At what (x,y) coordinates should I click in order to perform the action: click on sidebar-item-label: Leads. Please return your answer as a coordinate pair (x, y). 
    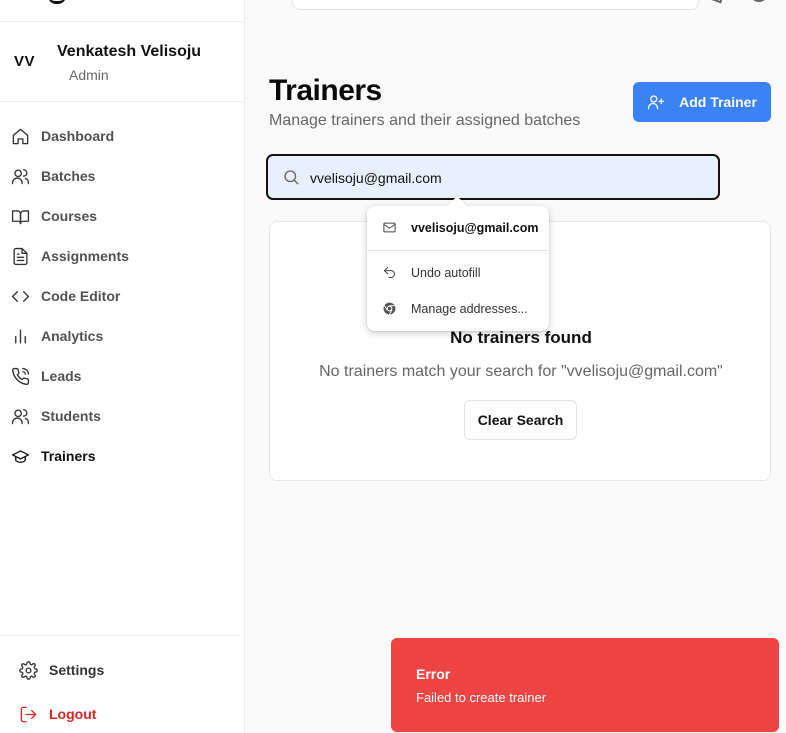
    Looking at the image, I should click on (61, 376).